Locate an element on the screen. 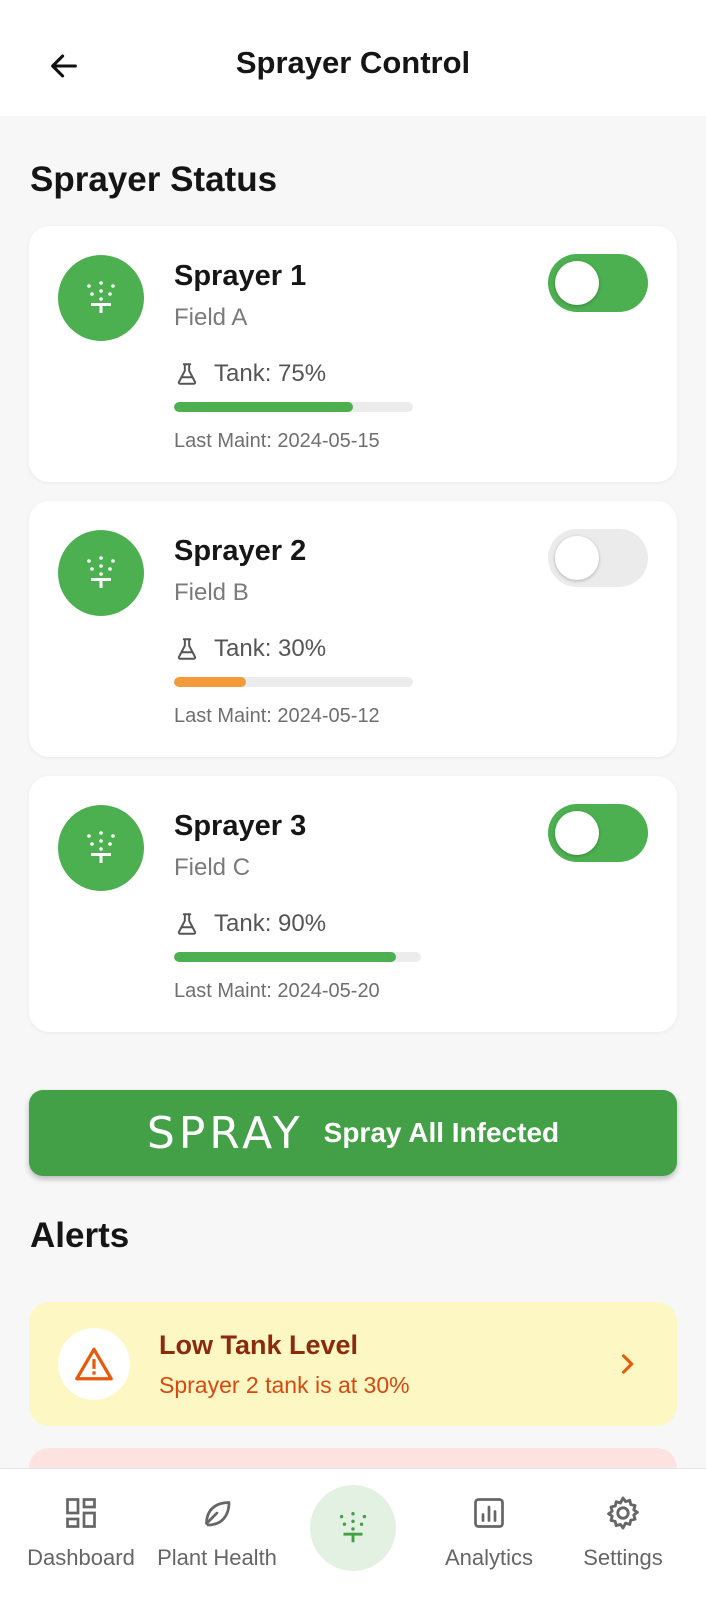 This screenshot has height=1600, width=706. dashboard-icon is located at coordinates (81, 1513).